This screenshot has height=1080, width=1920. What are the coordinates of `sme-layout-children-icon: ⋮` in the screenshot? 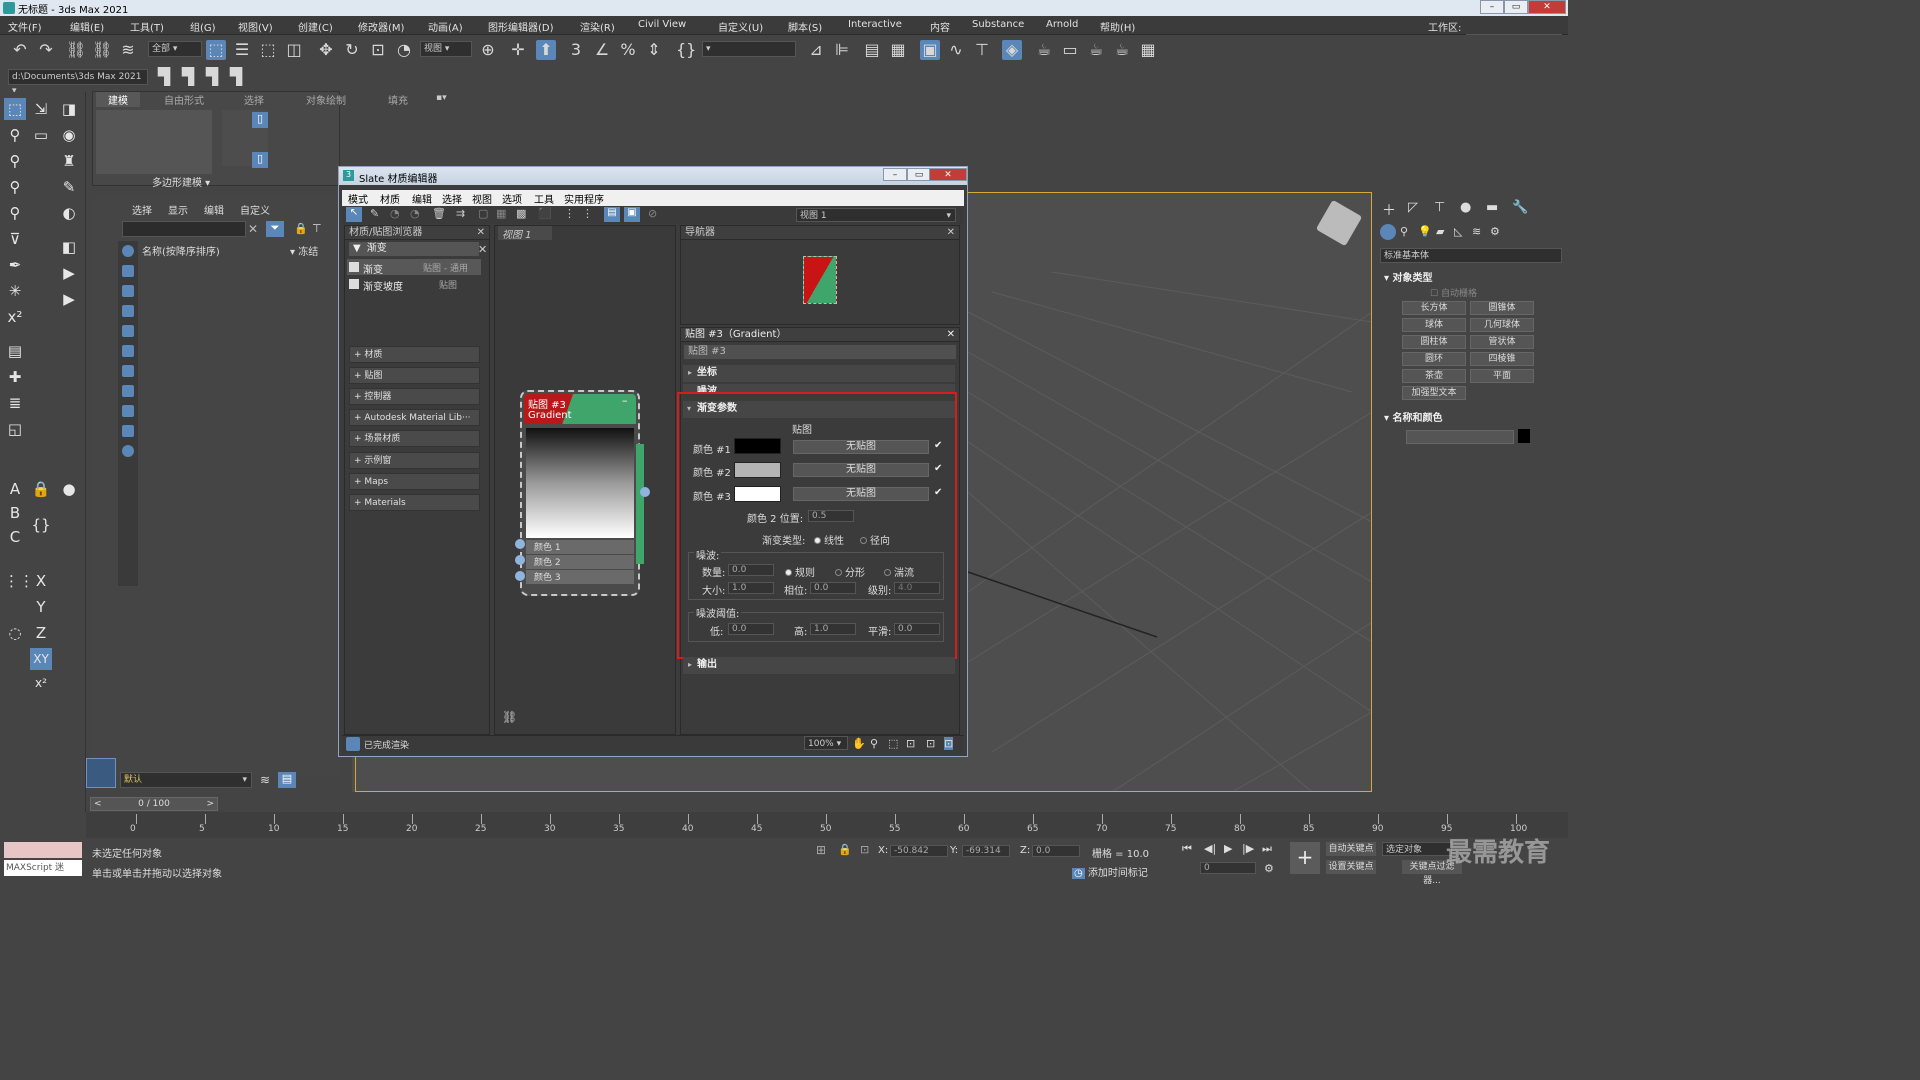 It's located at (587, 213).